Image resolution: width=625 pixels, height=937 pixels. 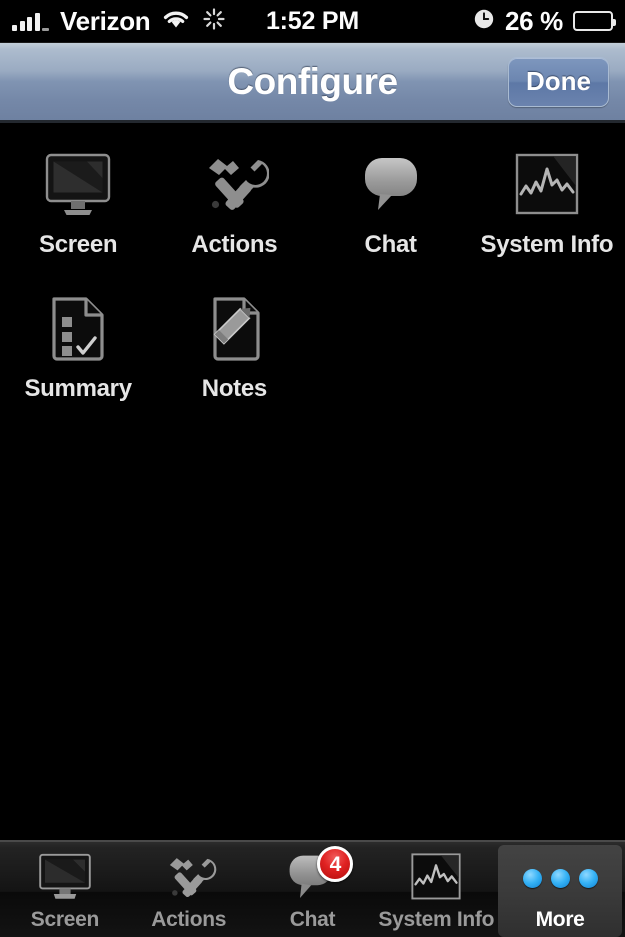 I want to click on activity-spinner-icon, so click(x=214, y=21).